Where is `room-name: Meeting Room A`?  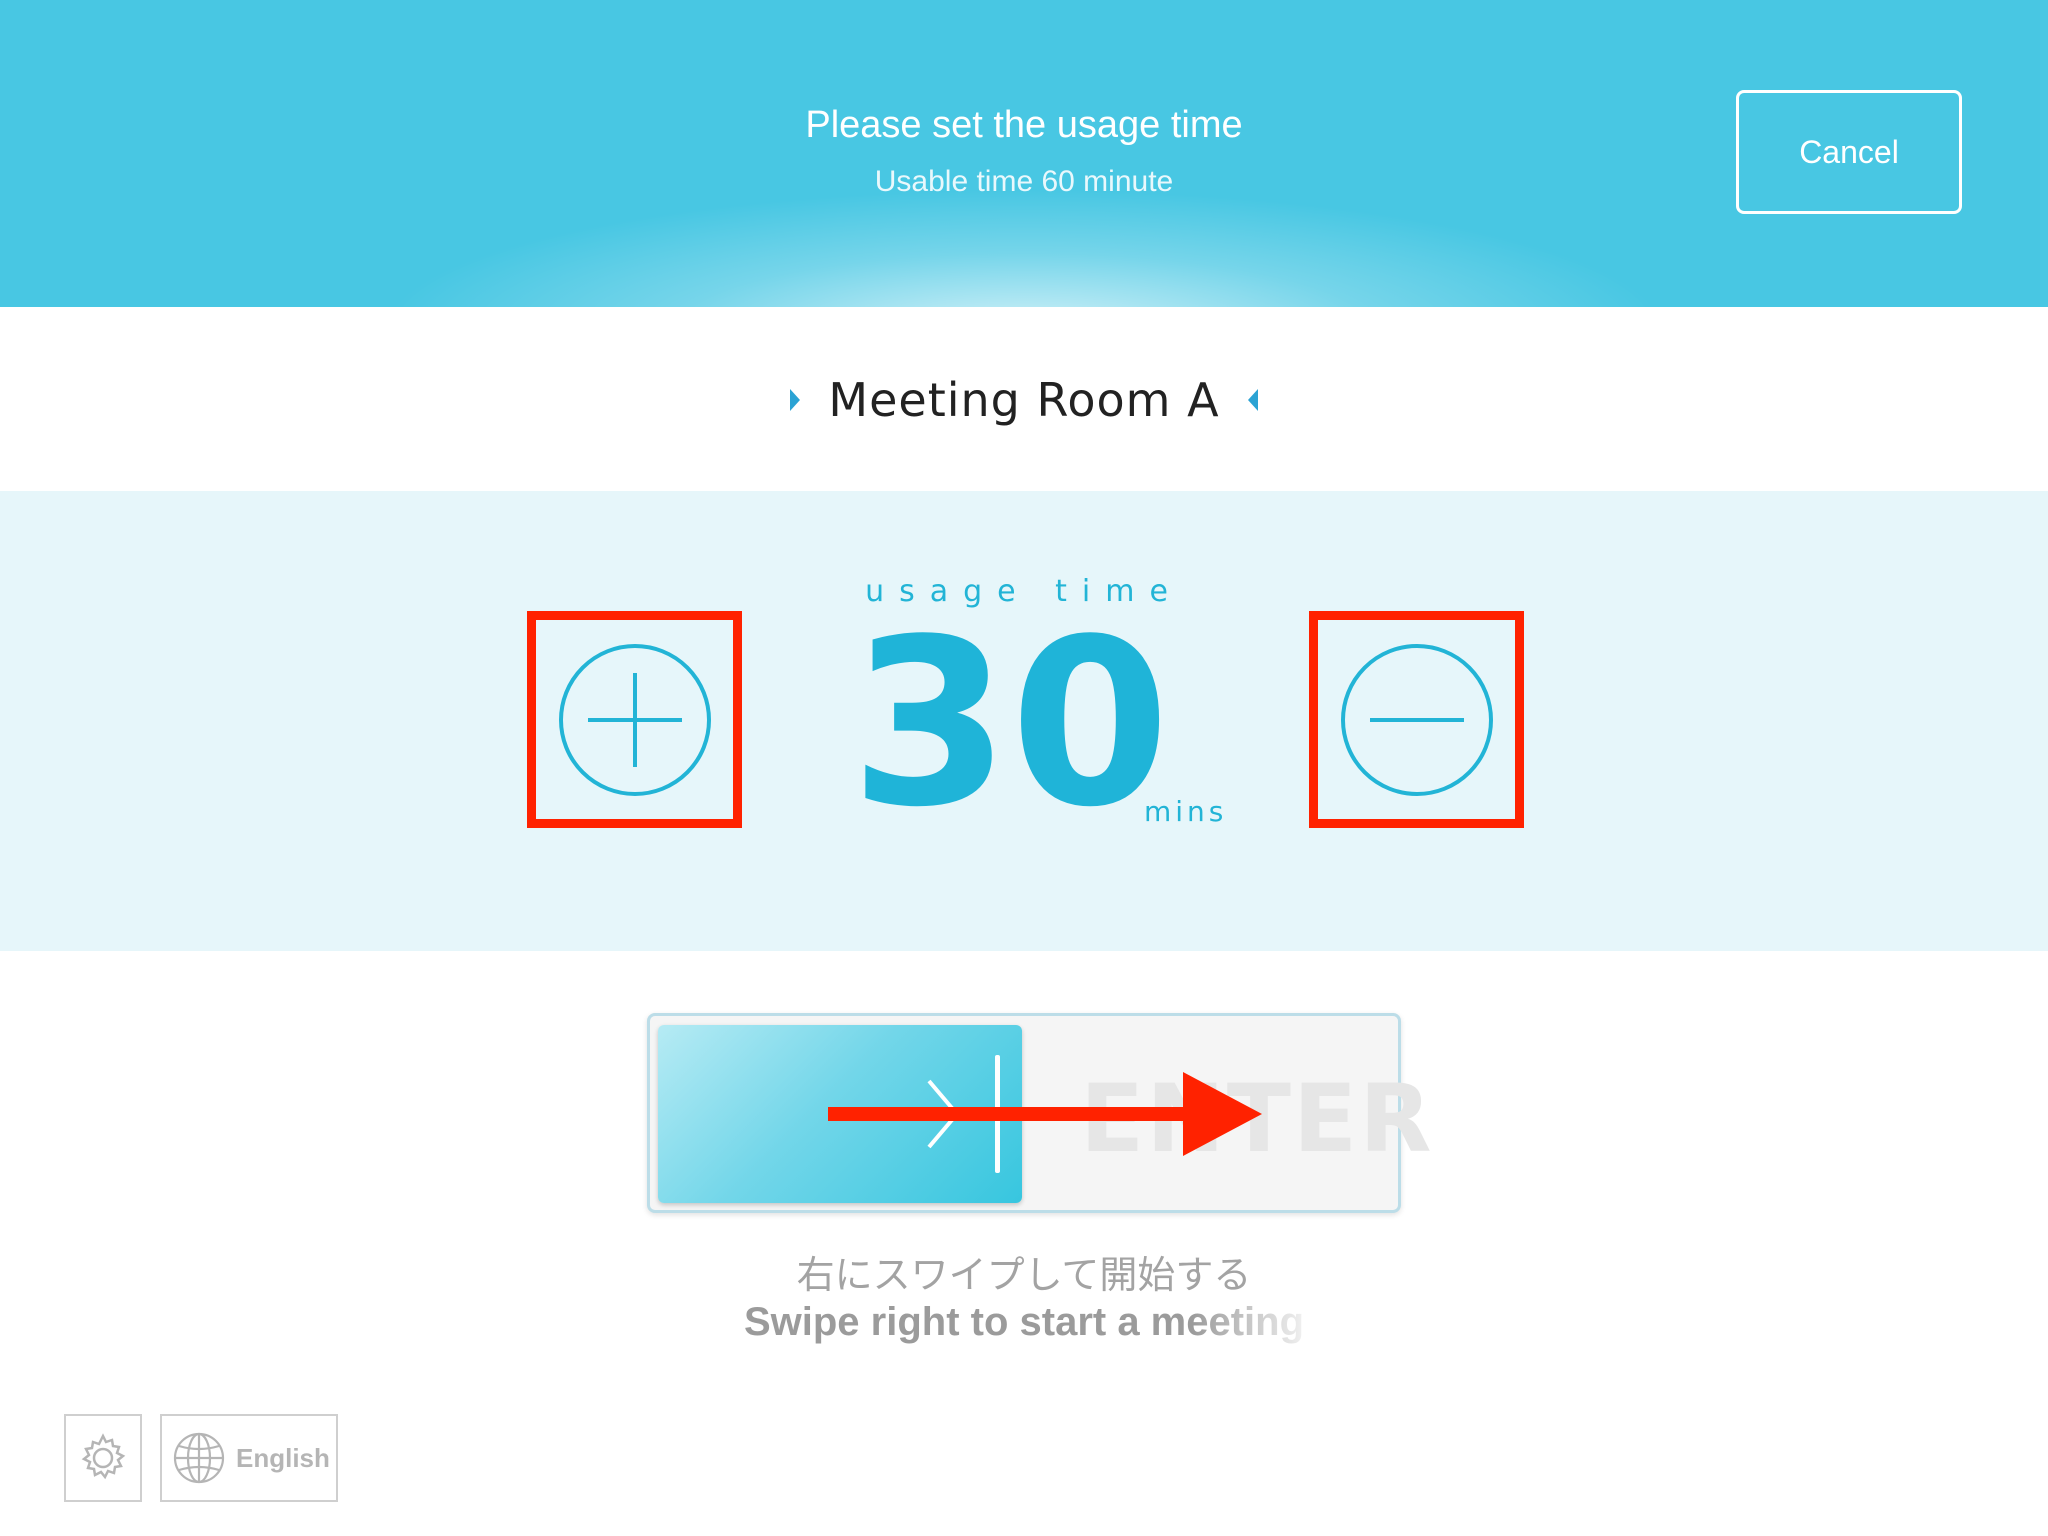 room-name: Meeting Room A is located at coordinates (1024, 400).